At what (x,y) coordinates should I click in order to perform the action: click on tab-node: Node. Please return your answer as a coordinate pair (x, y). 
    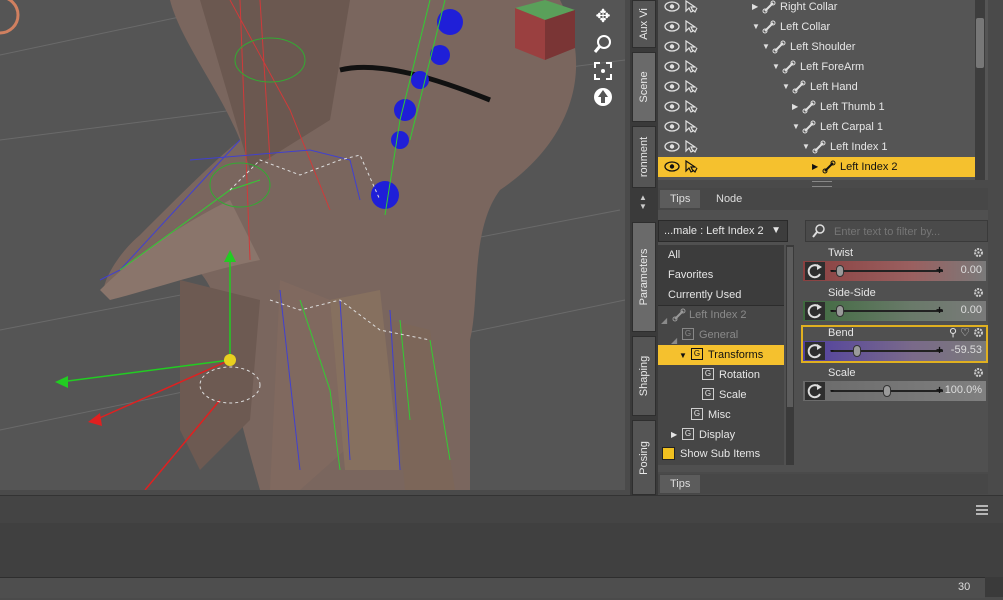
    Looking at the image, I should click on (729, 199).